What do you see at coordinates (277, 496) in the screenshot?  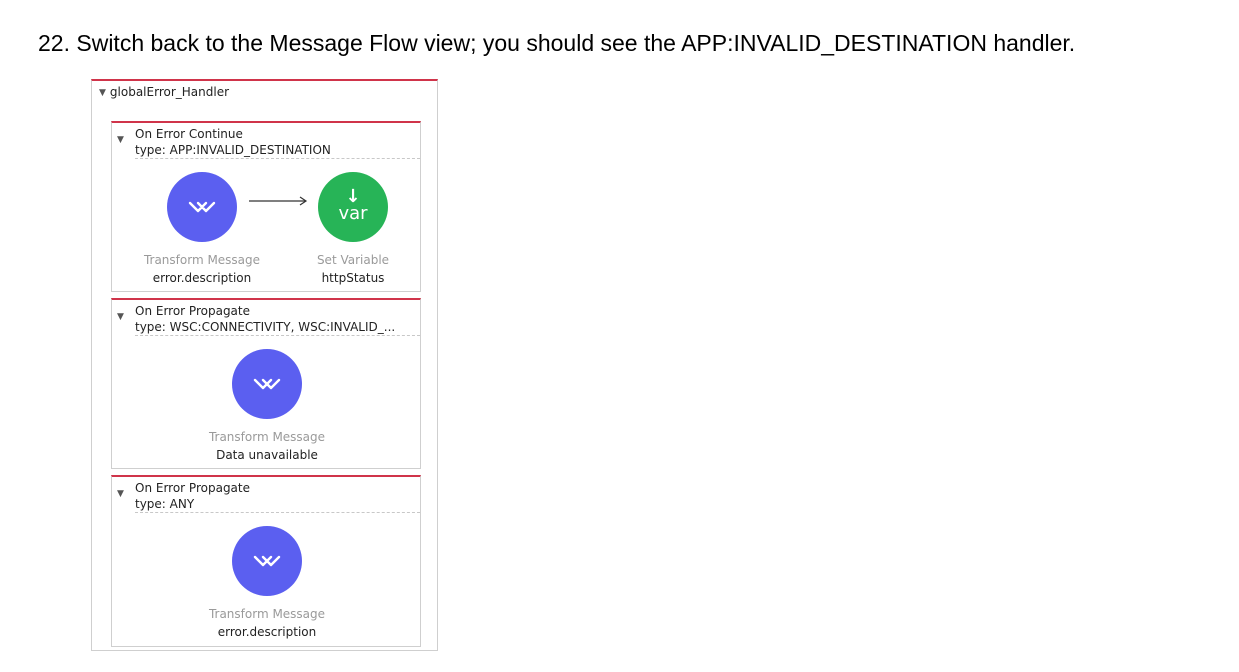 I see `scope-header: On Error Propagate type: ANY` at bounding box center [277, 496].